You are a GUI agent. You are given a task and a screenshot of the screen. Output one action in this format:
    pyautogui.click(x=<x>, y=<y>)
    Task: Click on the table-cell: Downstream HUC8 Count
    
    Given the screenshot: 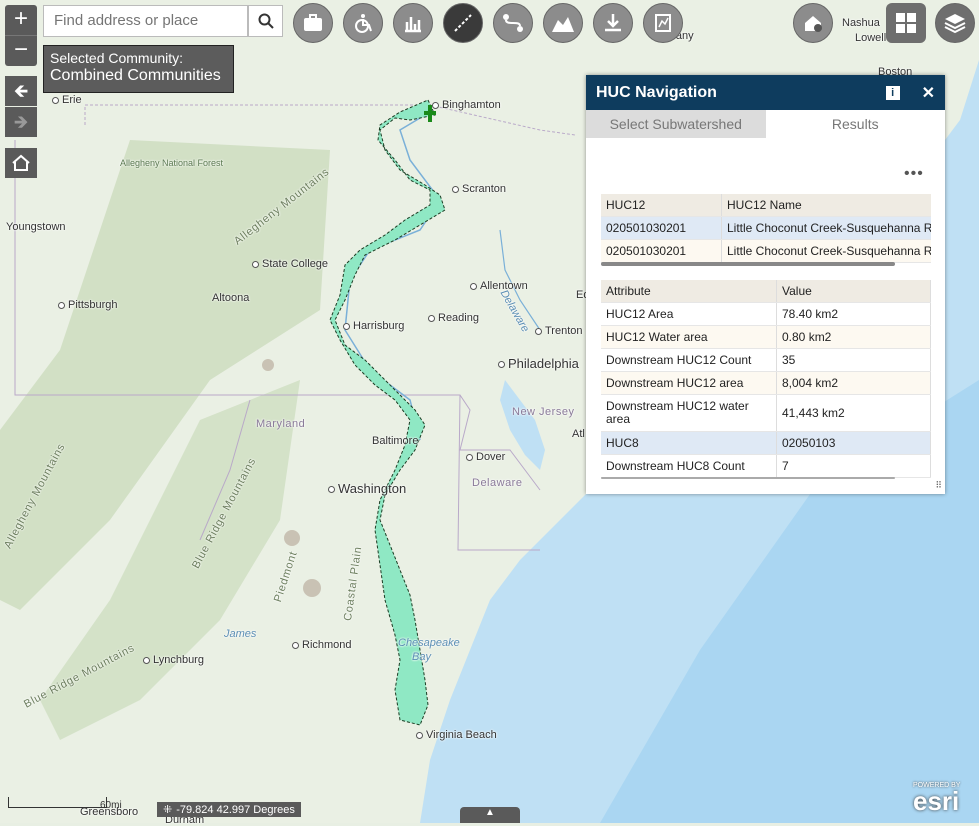 What is the action you would take?
    pyautogui.click(x=689, y=466)
    